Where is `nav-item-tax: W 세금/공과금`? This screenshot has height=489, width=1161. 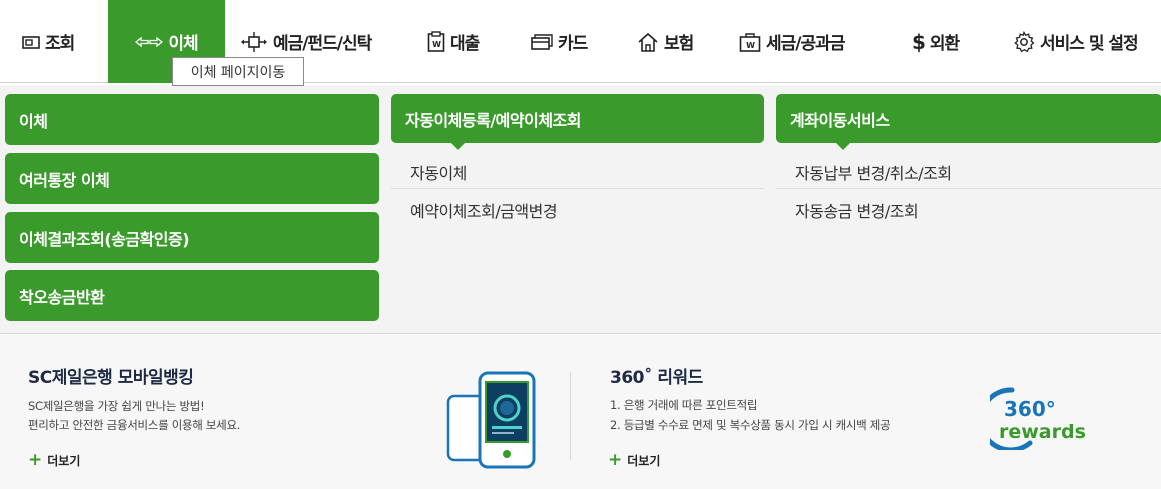 nav-item-tax: W 세금/공과금 is located at coordinates (792, 41).